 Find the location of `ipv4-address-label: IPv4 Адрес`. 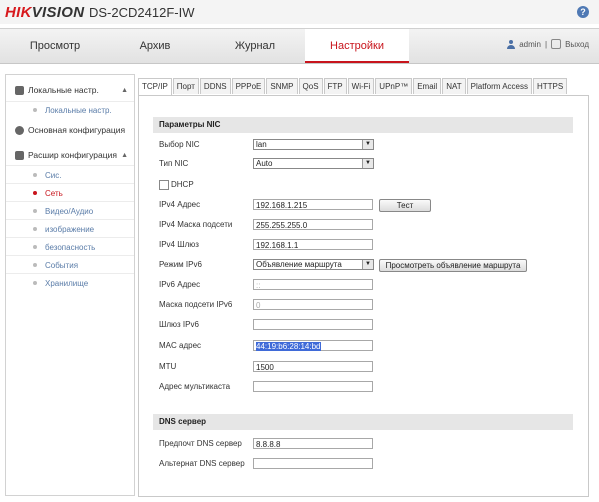

ipv4-address-label: IPv4 Адрес is located at coordinates (180, 204).